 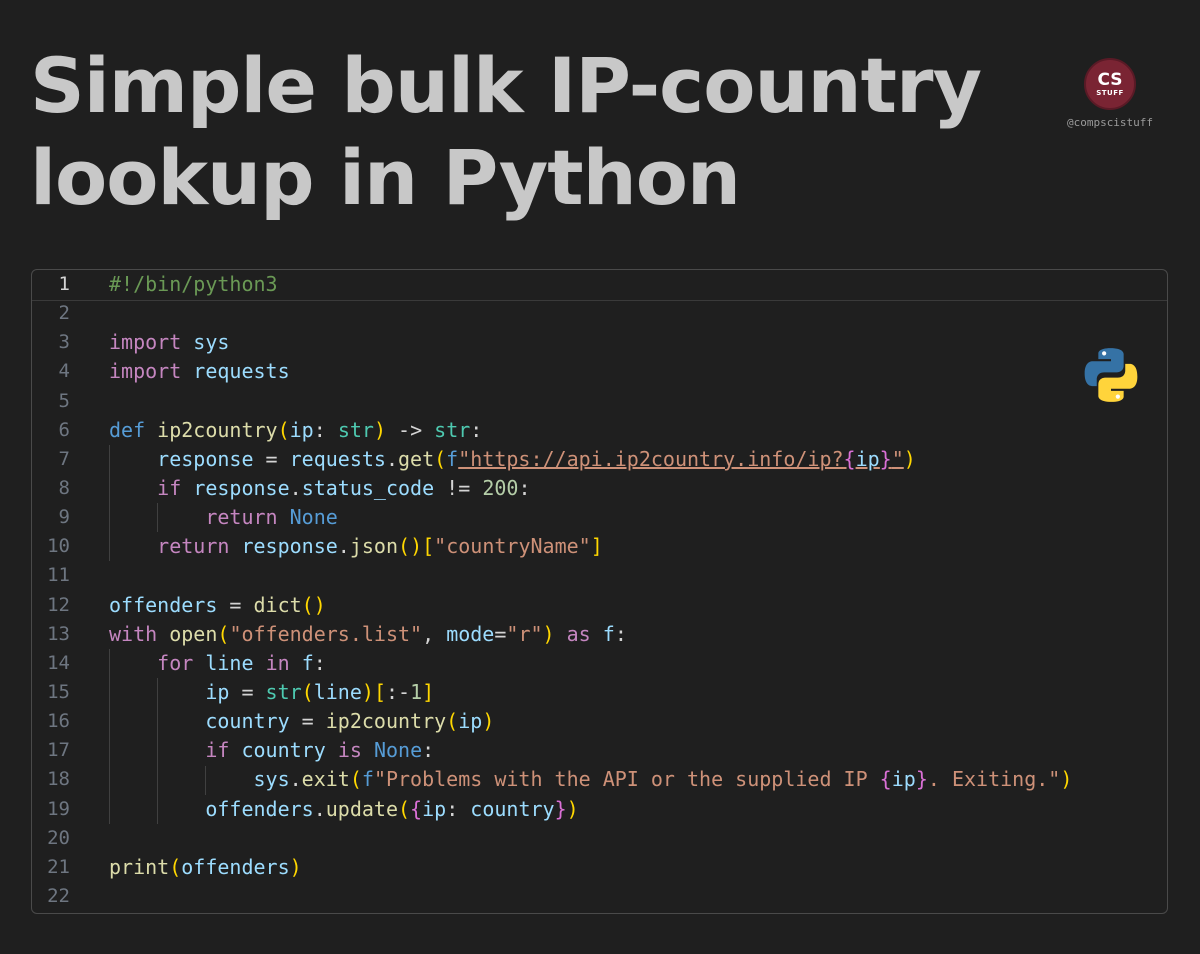 I want to click on title-line-2: lookup in Python, so click(x=385, y=177).